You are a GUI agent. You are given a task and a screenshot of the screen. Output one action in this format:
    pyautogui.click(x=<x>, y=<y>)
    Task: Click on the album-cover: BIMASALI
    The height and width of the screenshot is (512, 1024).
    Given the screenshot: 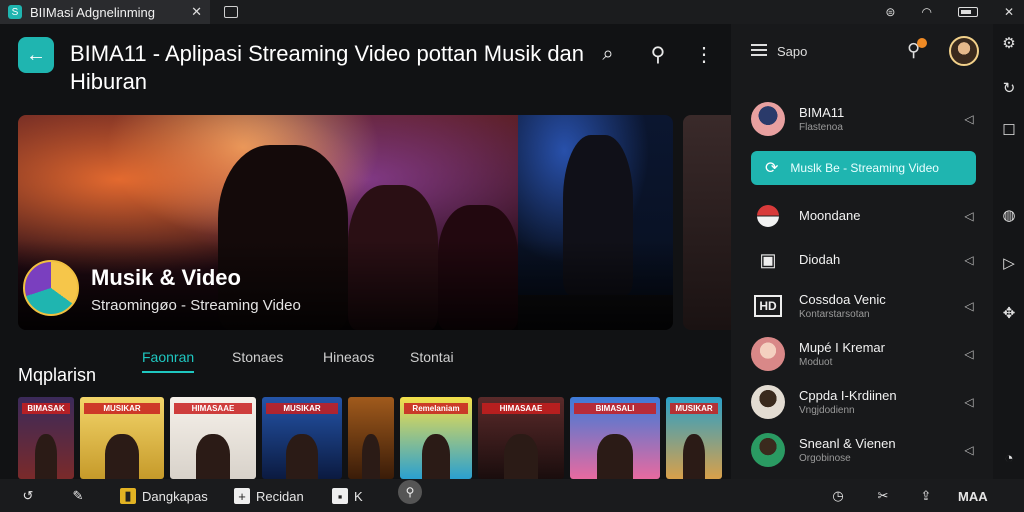 What is the action you would take?
    pyautogui.click(x=615, y=438)
    